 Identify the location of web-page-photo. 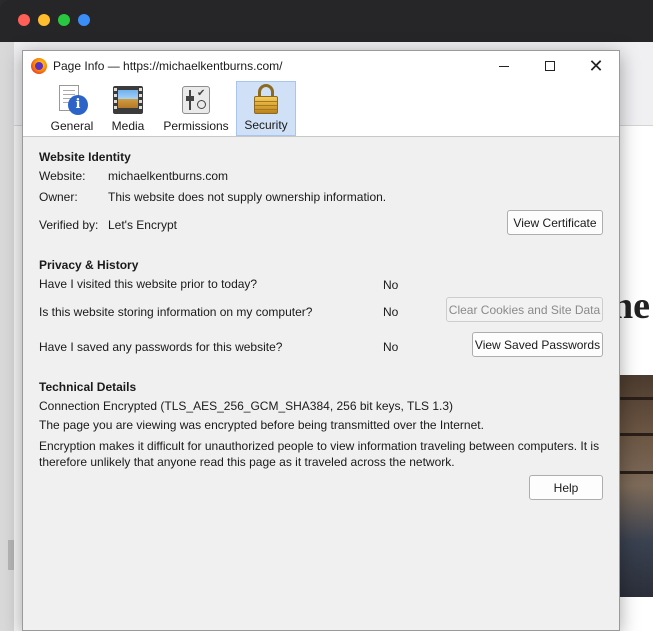
(636, 486).